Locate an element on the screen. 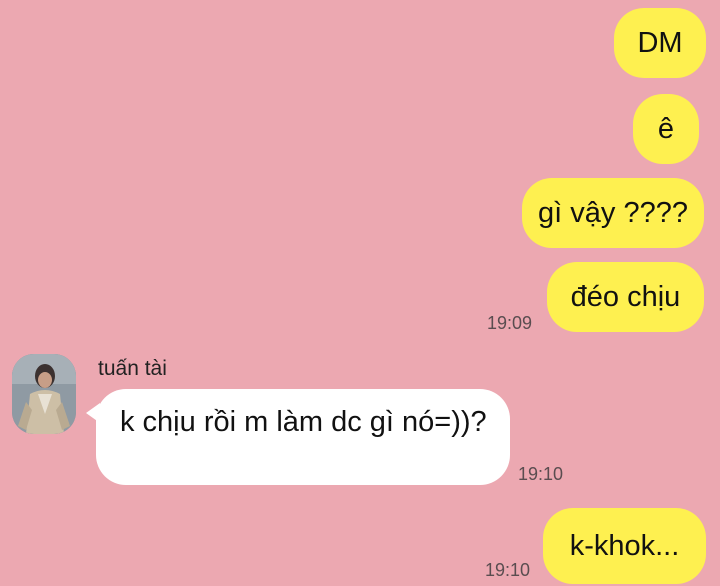  message-text: DM is located at coordinates (660, 43).